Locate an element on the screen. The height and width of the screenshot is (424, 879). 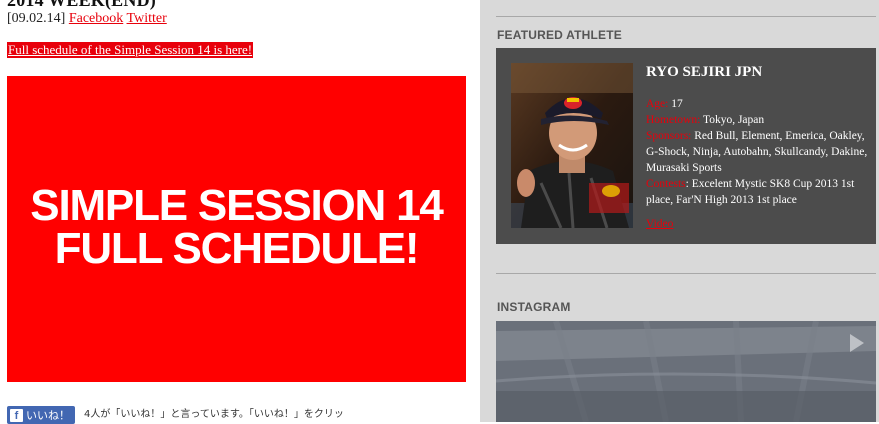
age-value: 17 is located at coordinates (675, 104).